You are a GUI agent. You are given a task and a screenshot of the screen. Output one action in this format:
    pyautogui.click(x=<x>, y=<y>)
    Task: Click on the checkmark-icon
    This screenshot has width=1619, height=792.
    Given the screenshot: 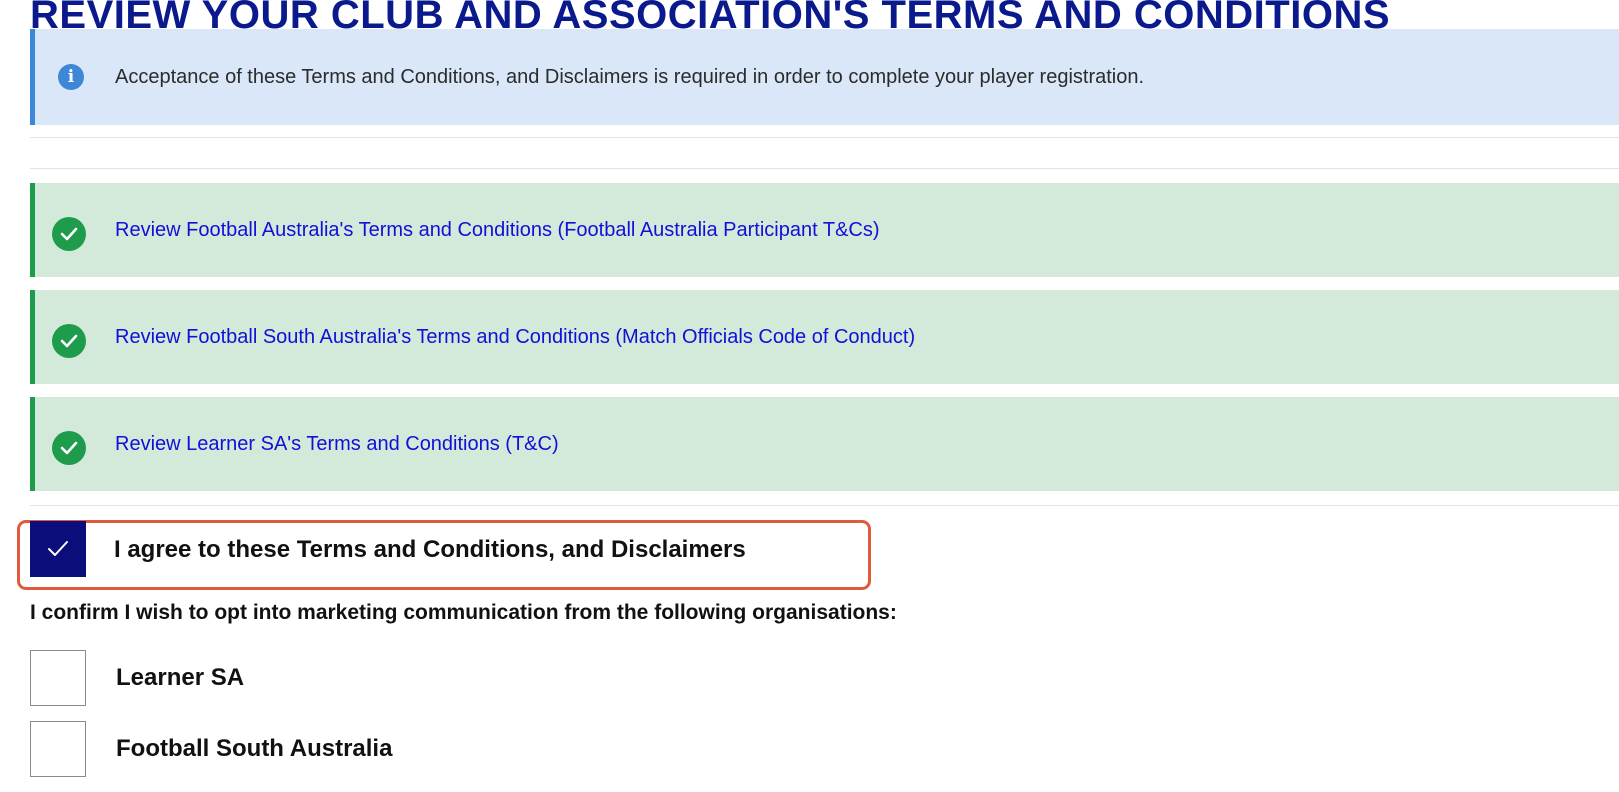 What is the action you would take?
    pyautogui.click(x=58, y=548)
    